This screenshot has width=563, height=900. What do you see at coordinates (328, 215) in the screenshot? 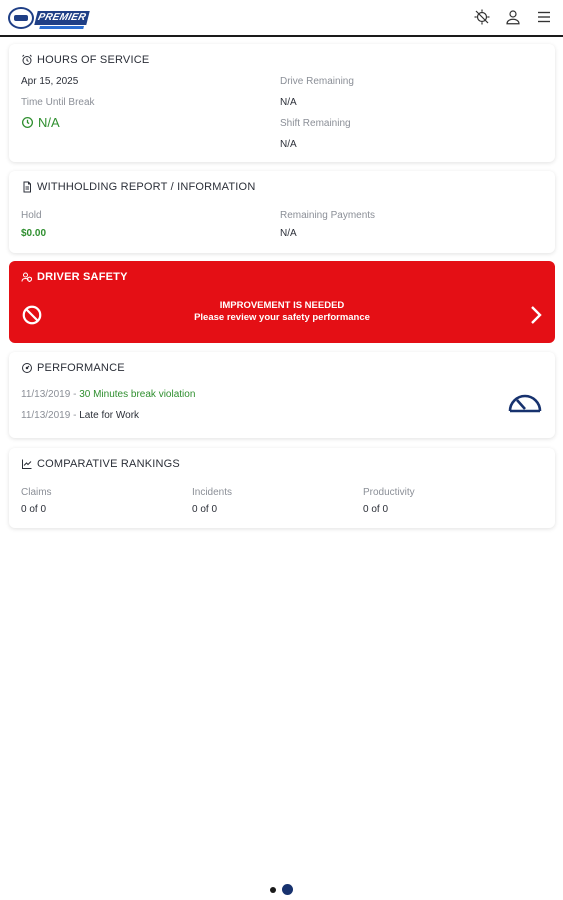
I see `remaining-payments-label: Remaining Payments` at bounding box center [328, 215].